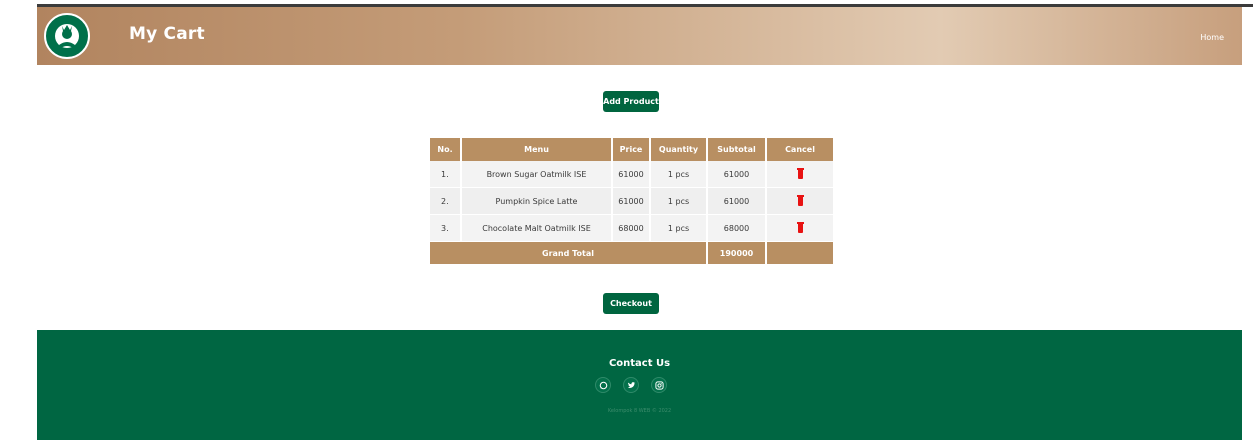 The width and height of the screenshot is (1253, 440). I want to click on instagram-icon, so click(659, 385).